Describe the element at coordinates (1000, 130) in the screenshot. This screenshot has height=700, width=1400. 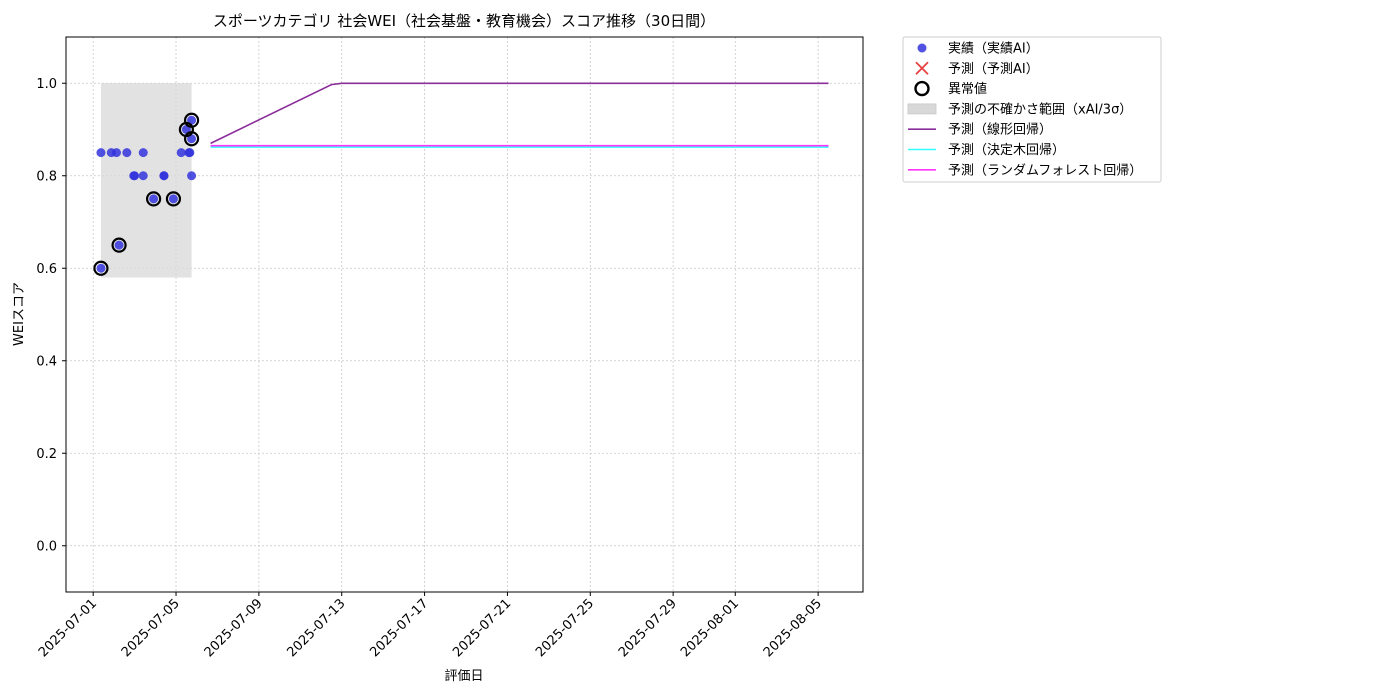
I see `legend-entry-label: 予測（線形回帰）` at that location.